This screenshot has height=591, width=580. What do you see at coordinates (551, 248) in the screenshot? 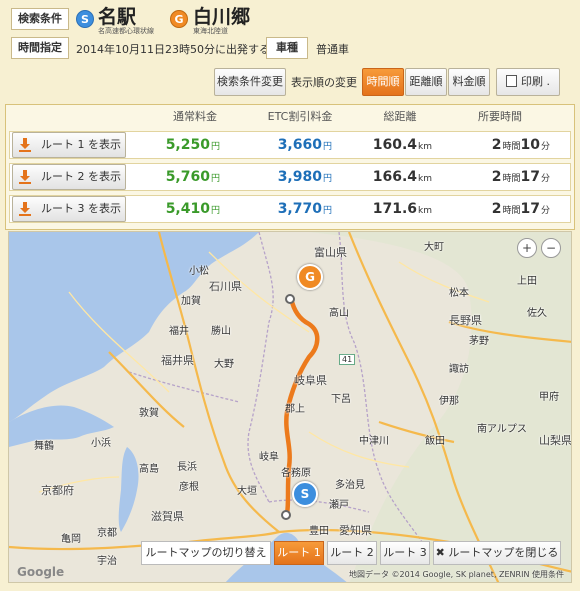
I see `zoom-out-icon: −` at bounding box center [551, 248].